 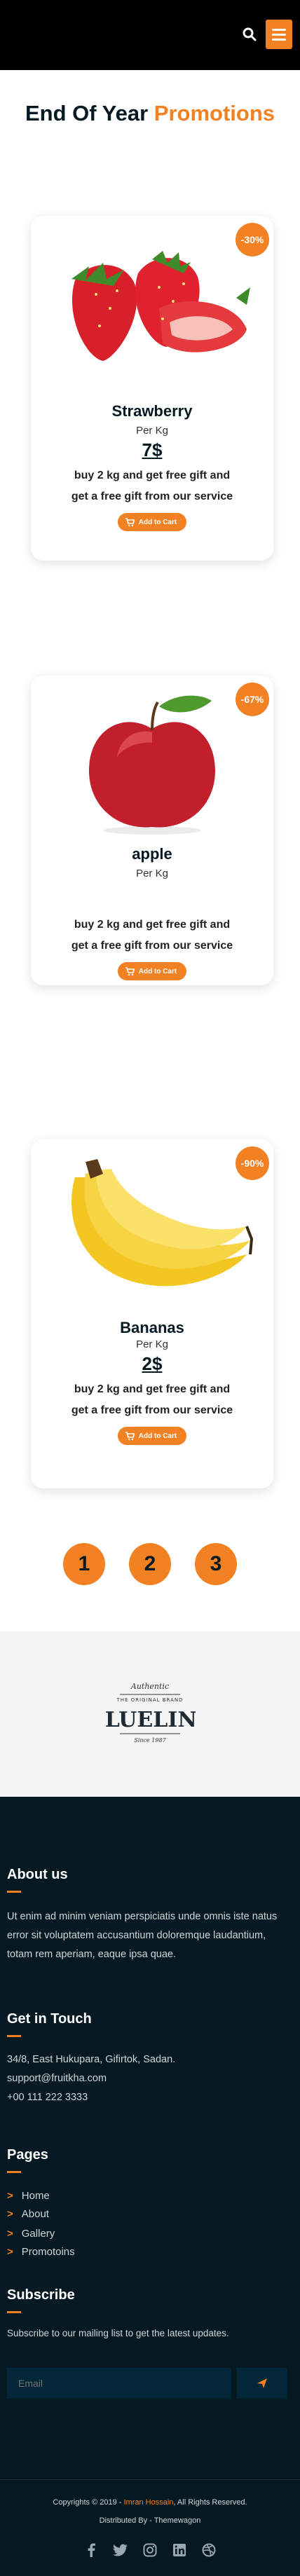 I want to click on section-title: End Of Year Promotions, so click(x=150, y=113).